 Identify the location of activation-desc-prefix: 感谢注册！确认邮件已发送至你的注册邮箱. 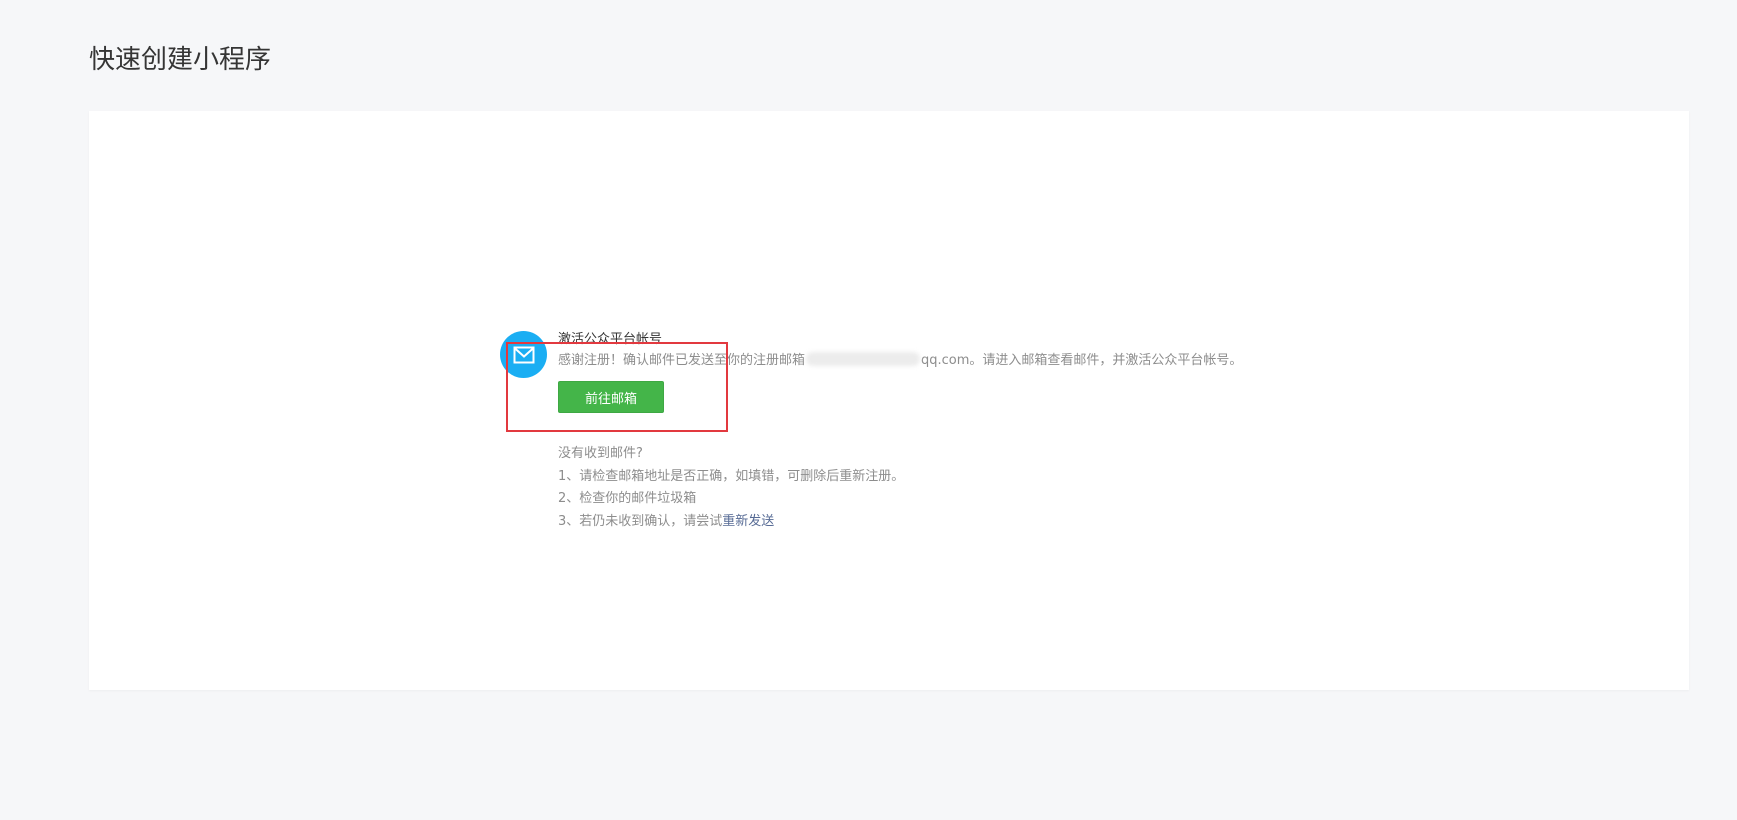
(682, 360).